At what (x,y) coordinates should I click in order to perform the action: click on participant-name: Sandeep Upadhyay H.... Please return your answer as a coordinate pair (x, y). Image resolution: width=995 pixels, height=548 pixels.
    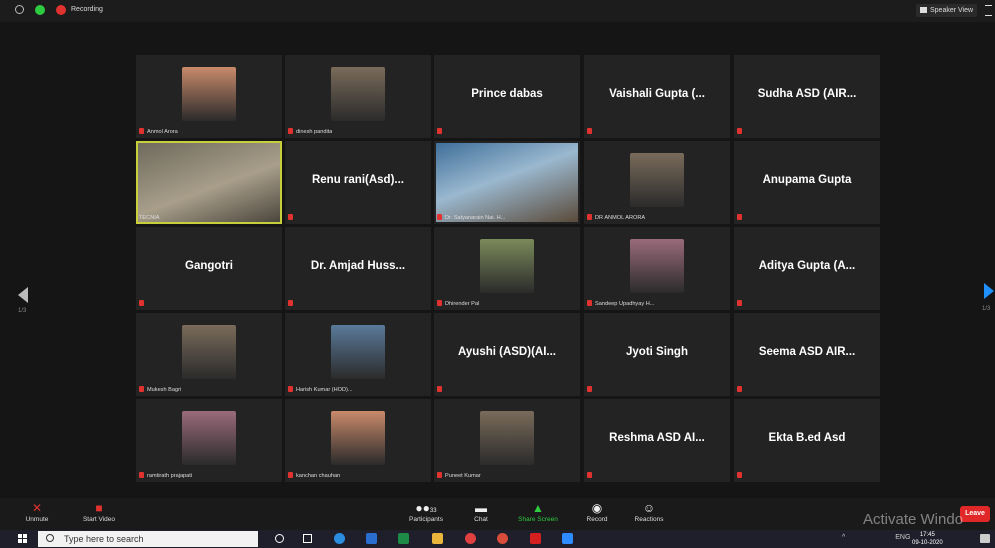
    Looking at the image, I should click on (625, 304).